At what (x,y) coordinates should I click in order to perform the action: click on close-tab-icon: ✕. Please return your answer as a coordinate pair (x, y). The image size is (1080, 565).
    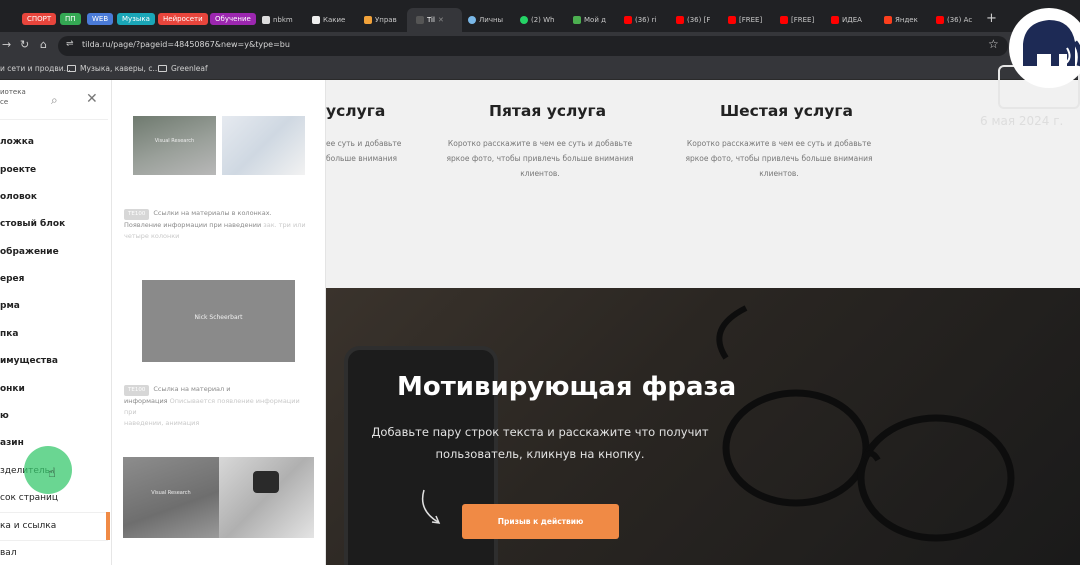
    Looking at the image, I should click on (441, 20).